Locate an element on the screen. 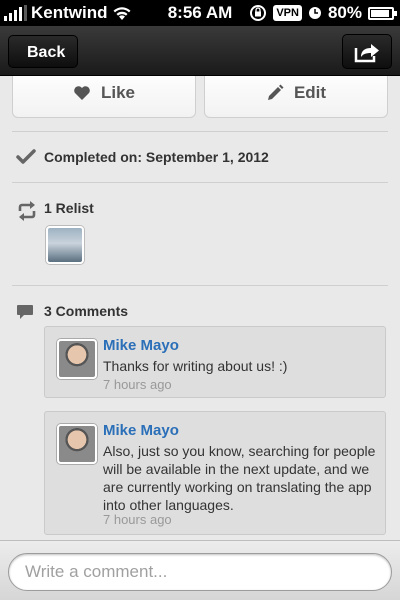  completed-date: Completed on: September 1, 2012 is located at coordinates (156, 157).